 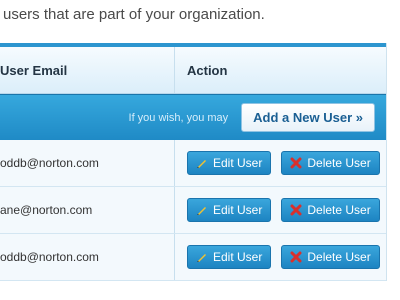 What do you see at coordinates (34, 70) in the screenshot?
I see `column-header-email: User Email` at bounding box center [34, 70].